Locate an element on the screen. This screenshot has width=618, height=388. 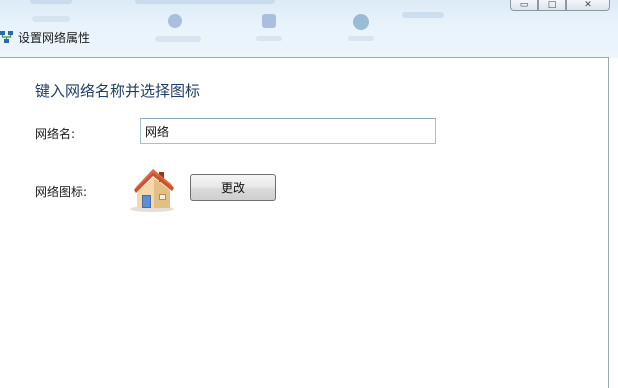
window-title: 设置网络属性 is located at coordinates (54, 37).